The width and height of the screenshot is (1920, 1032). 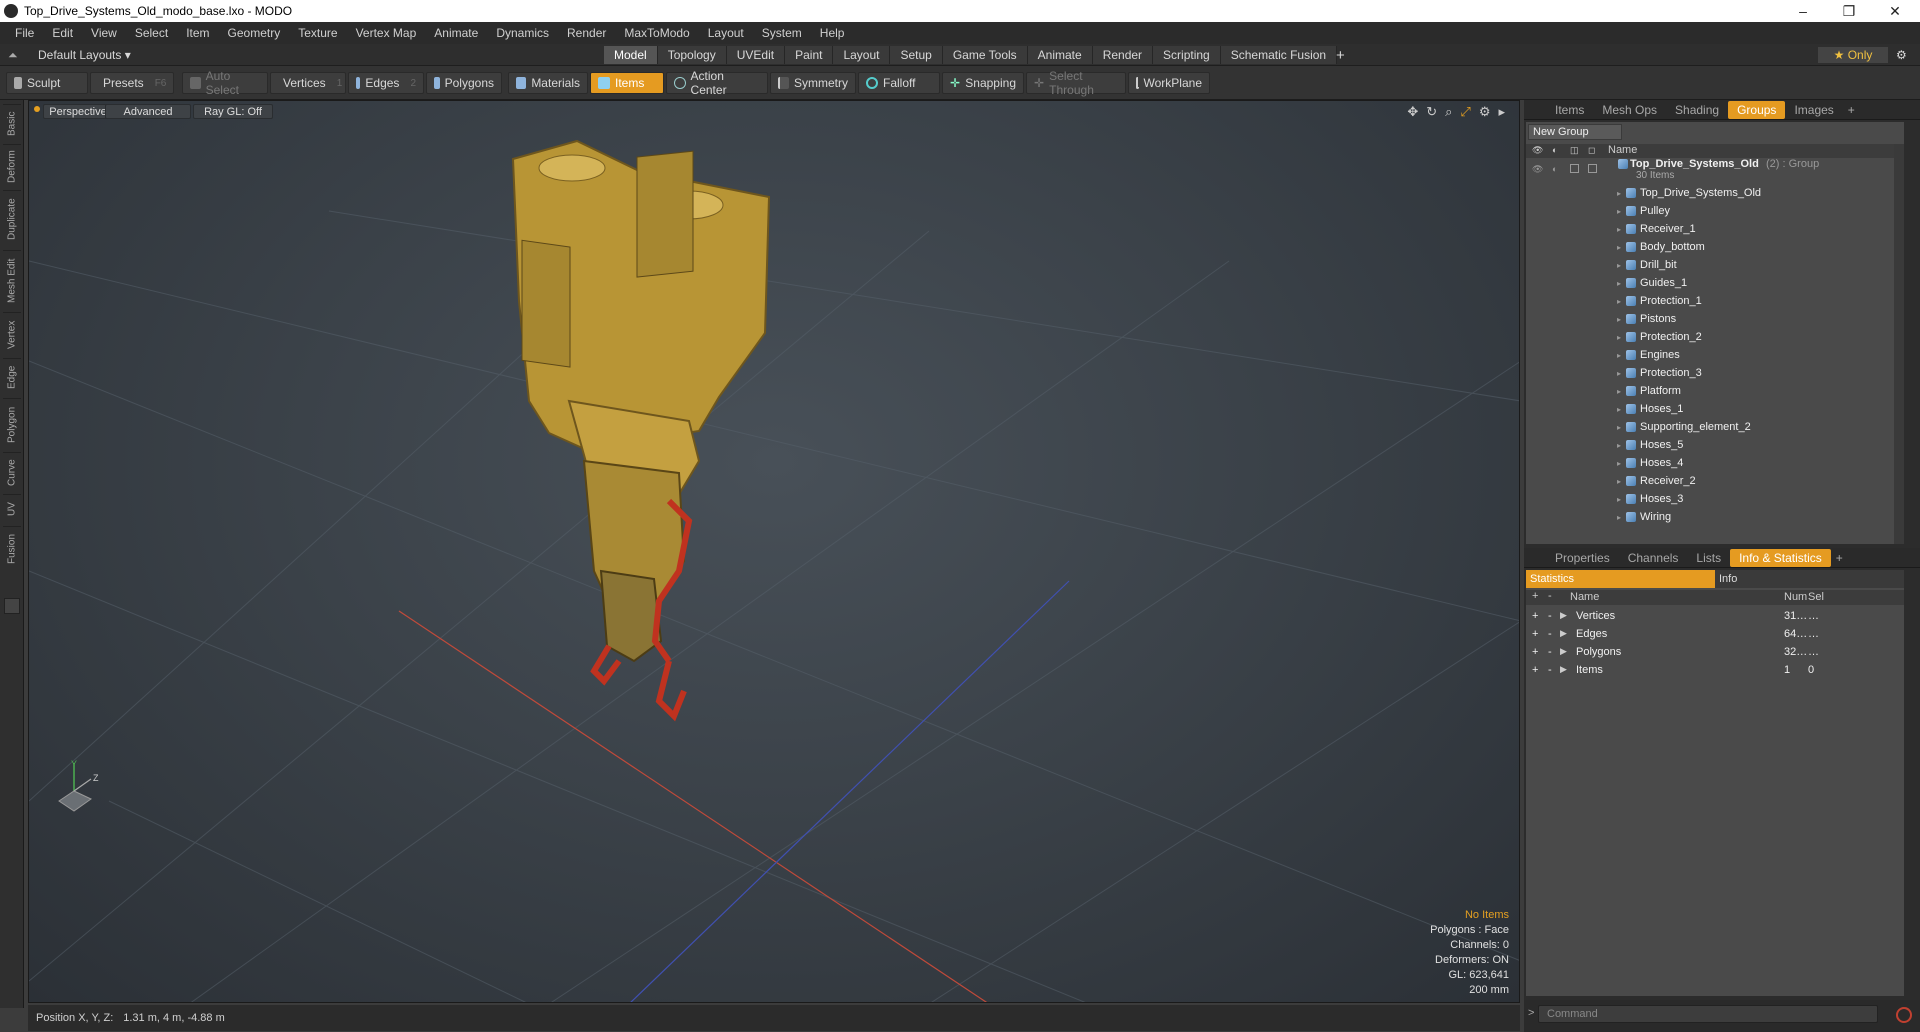 I want to click on zoom-icon: ⌕, so click(x=1448, y=112).